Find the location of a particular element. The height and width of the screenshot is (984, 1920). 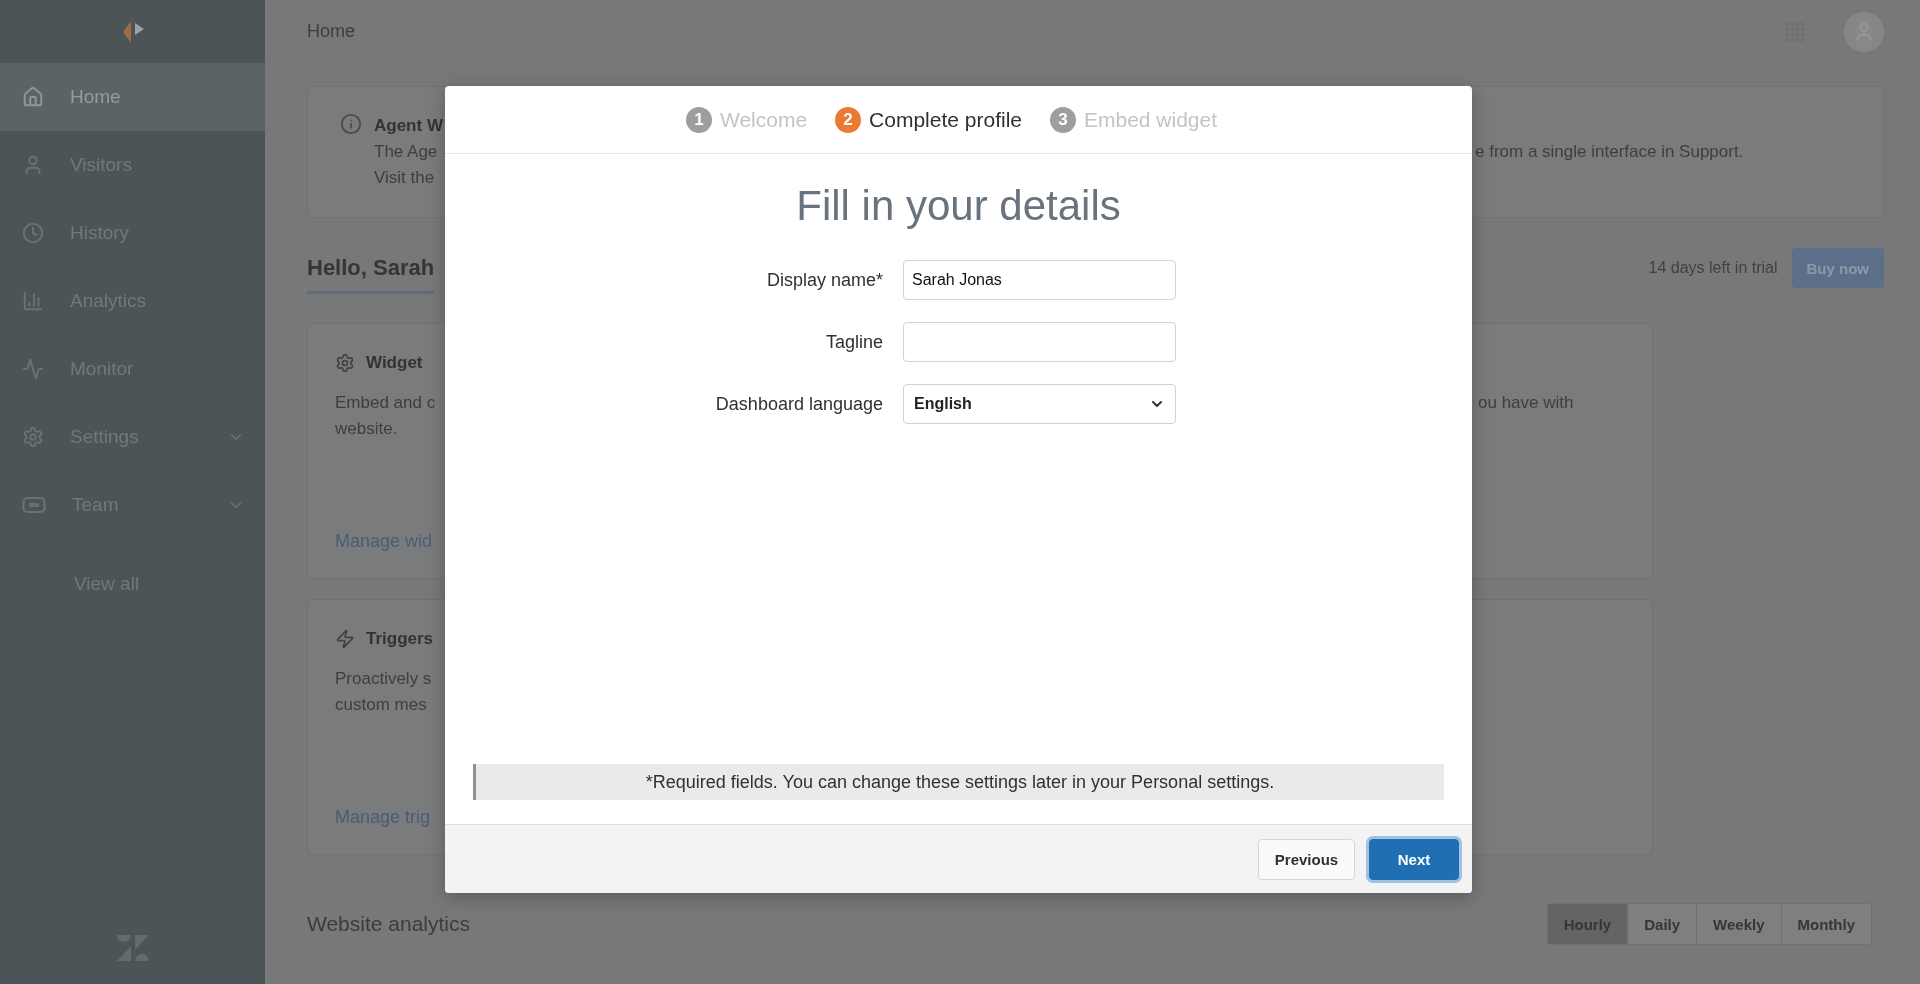

description-text: e from a single interface in Support. is located at coordinates (1609, 152).